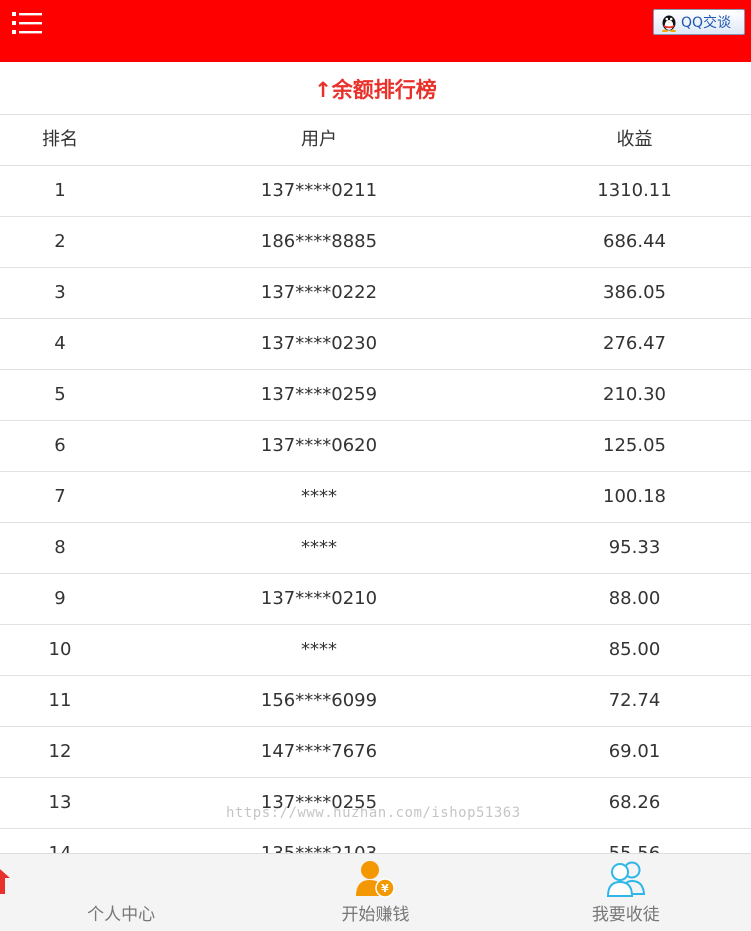 The image size is (751, 931). I want to click on income-cell: 88.00, so click(634, 598).